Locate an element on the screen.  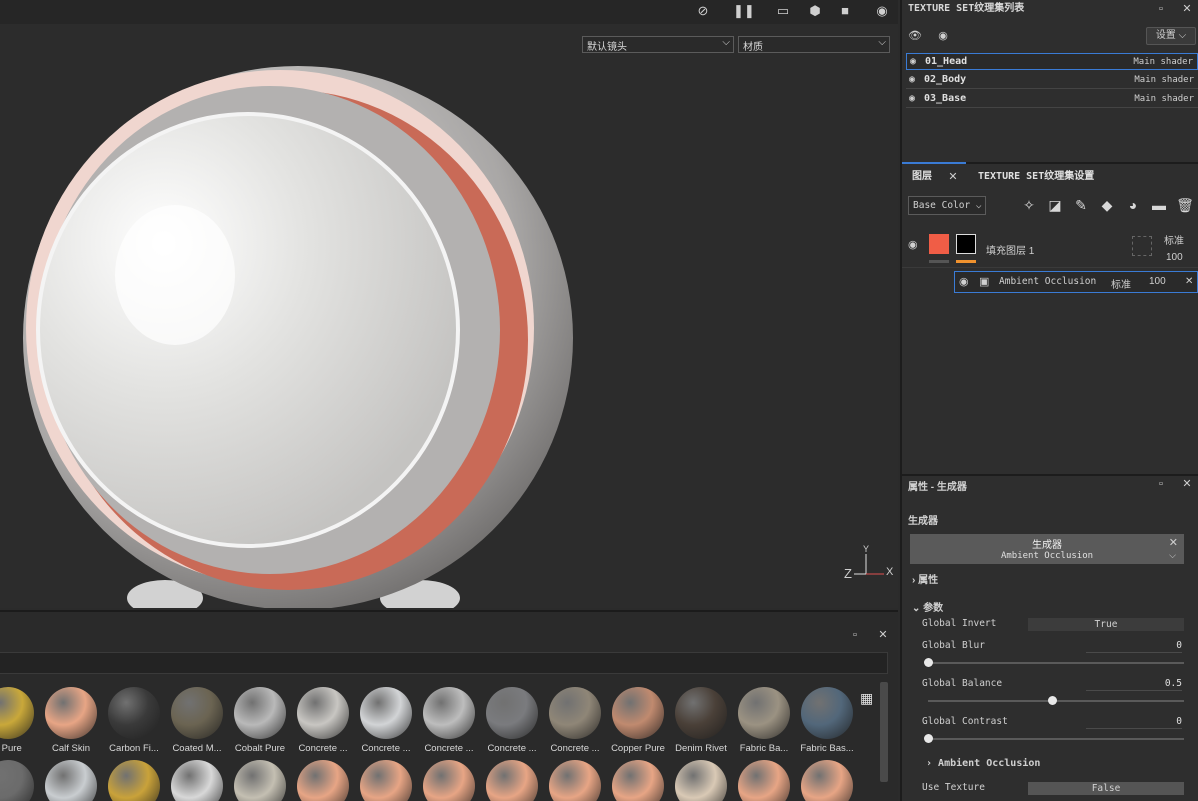
attributes-group: › 属性 is located at coordinates (925, 578).